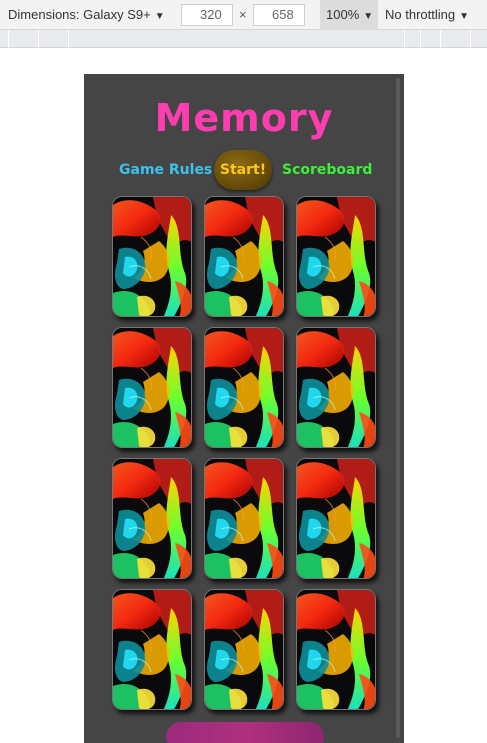 The image size is (487, 743). Describe the element at coordinates (420, 14) in the screenshot. I see `throttling-value: No throttling` at that location.